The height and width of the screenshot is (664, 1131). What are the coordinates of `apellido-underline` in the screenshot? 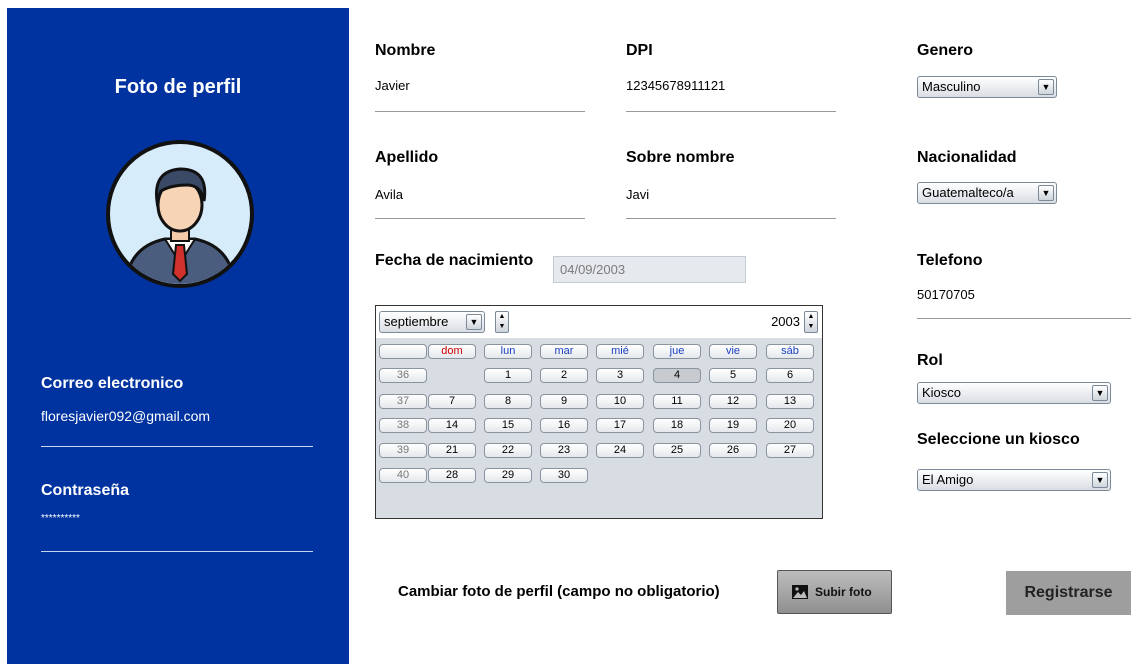 It's located at (480, 218).